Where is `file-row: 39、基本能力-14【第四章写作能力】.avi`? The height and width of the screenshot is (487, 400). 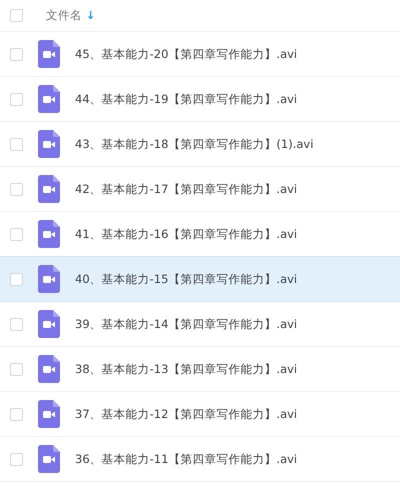
file-row: 39、基本能力-14【第四章写作能力】.avi is located at coordinates (200, 324).